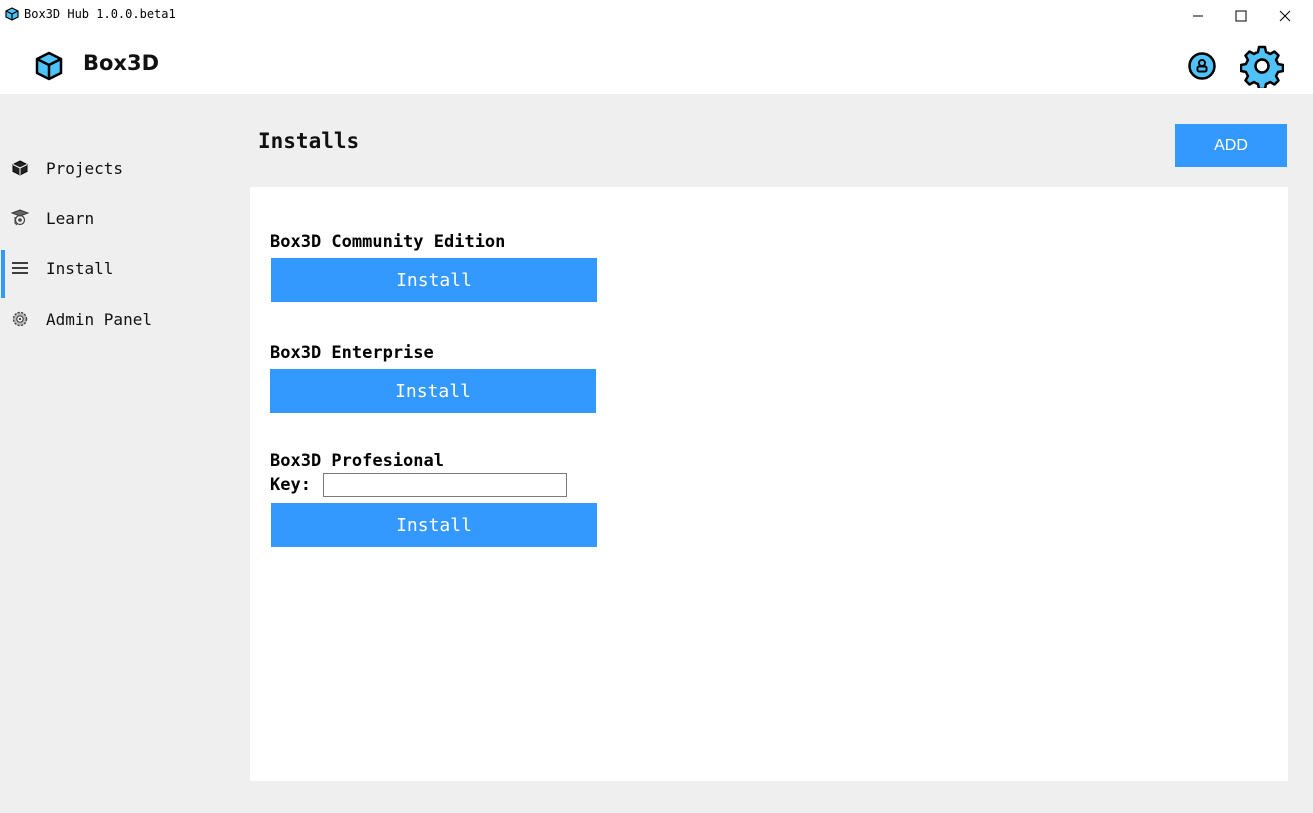 Image resolution: width=1313 pixels, height=813 pixels. What do you see at coordinates (352, 353) in the screenshot?
I see `section-title: Box3D Enterprise` at bounding box center [352, 353].